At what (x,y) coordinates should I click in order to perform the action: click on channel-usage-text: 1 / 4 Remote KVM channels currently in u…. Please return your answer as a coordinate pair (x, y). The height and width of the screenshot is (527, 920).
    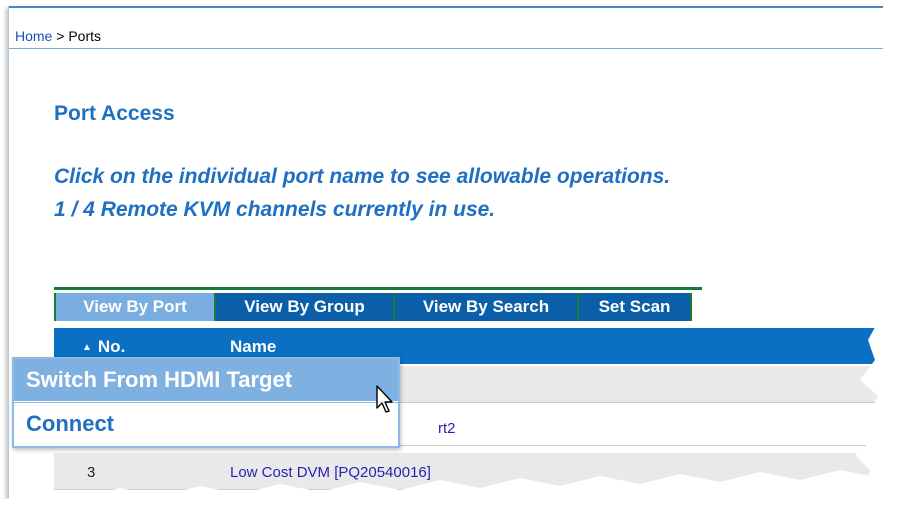
    Looking at the image, I should click on (275, 209).